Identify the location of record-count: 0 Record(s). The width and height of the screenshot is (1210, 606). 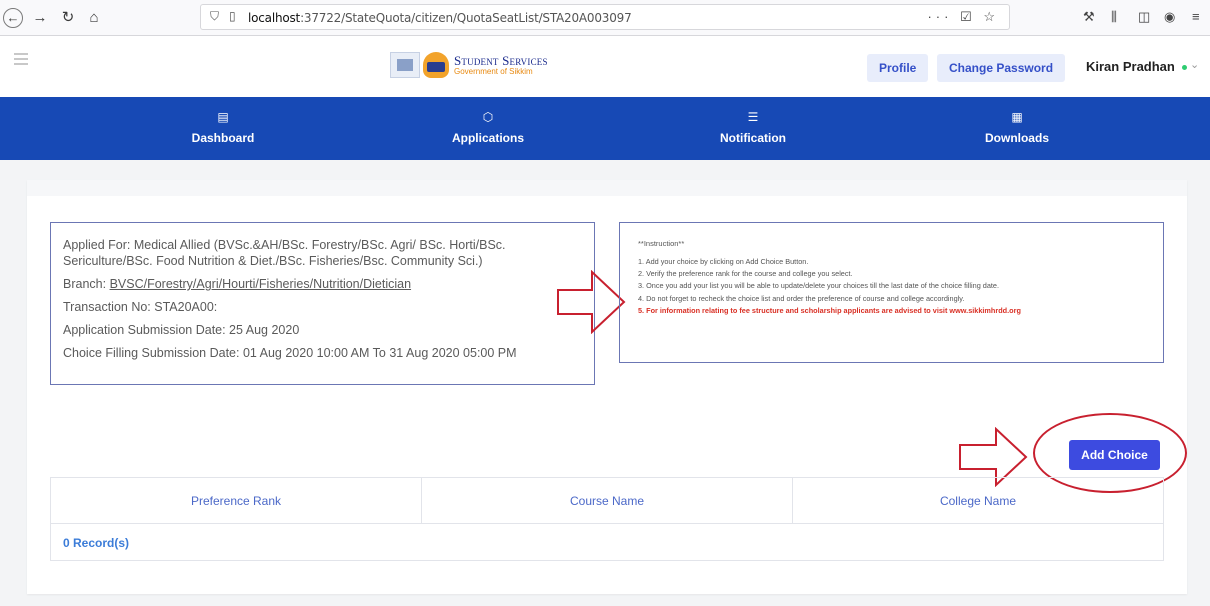
(96, 543).